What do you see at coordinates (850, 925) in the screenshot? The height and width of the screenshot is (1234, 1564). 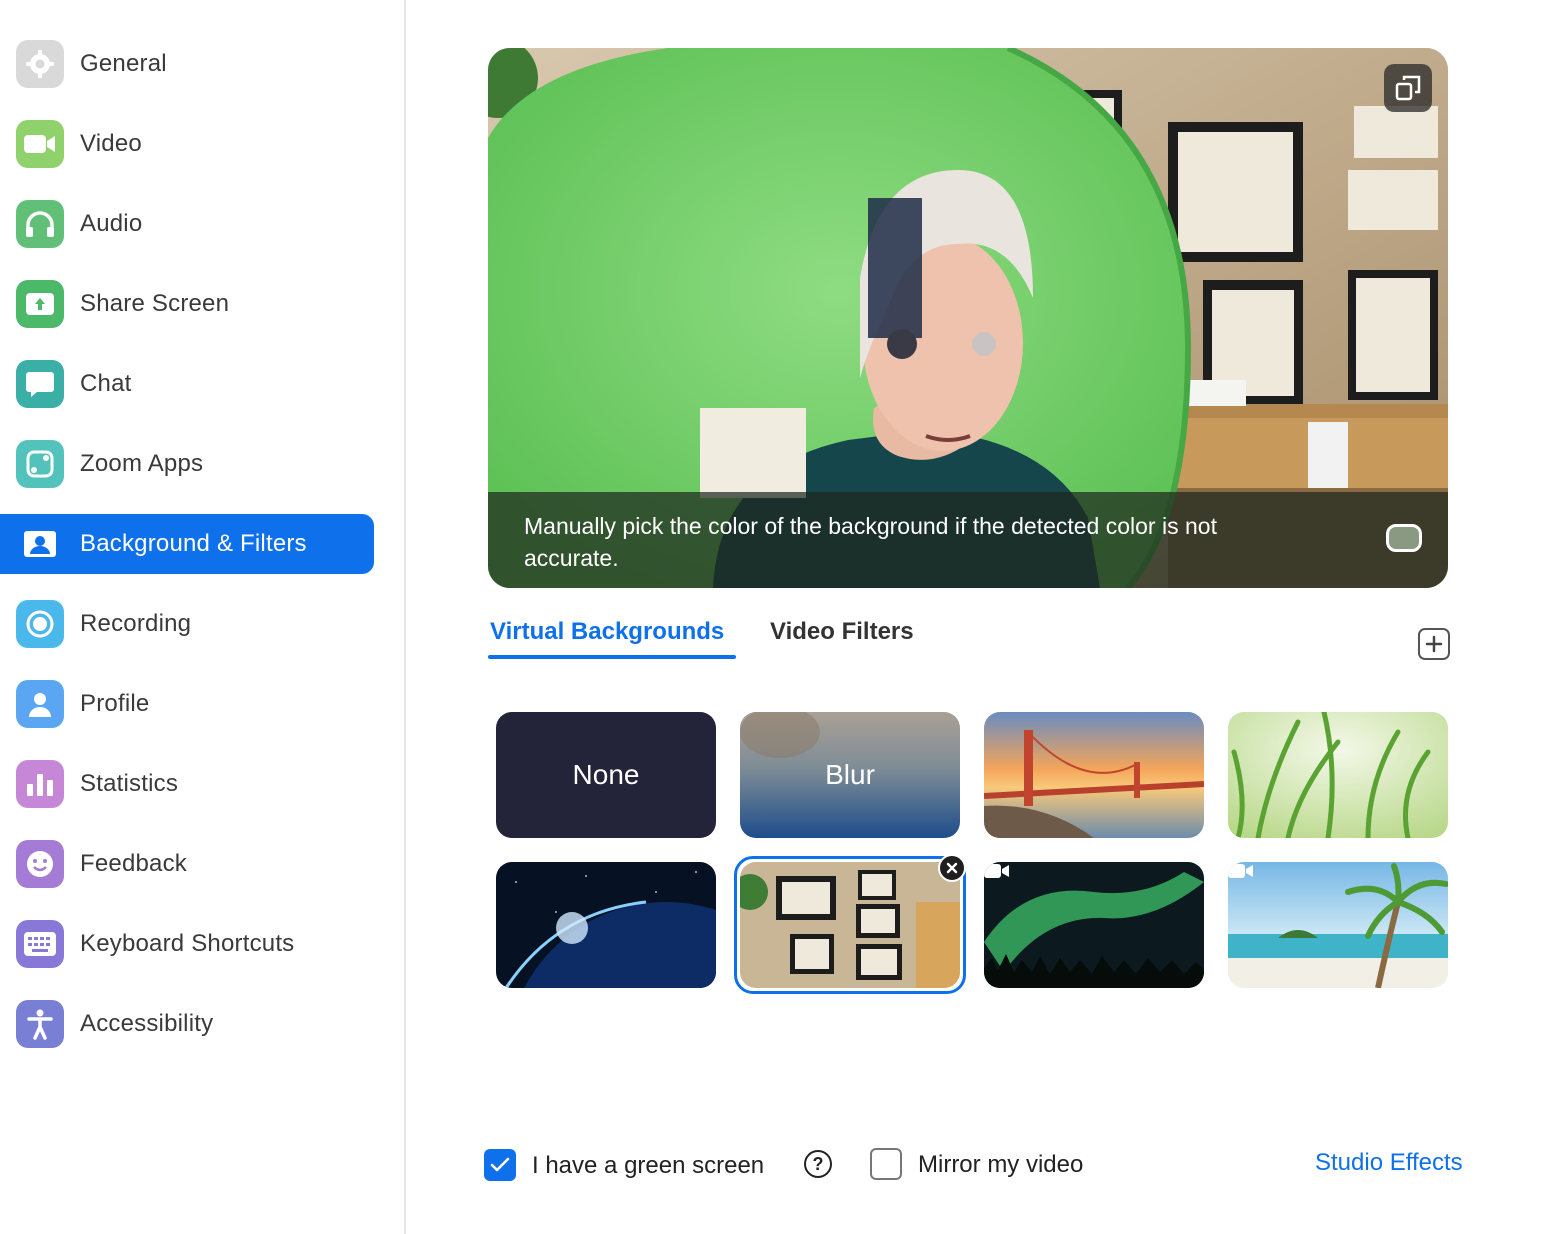 I see `selected-background-ring` at bounding box center [850, 925].